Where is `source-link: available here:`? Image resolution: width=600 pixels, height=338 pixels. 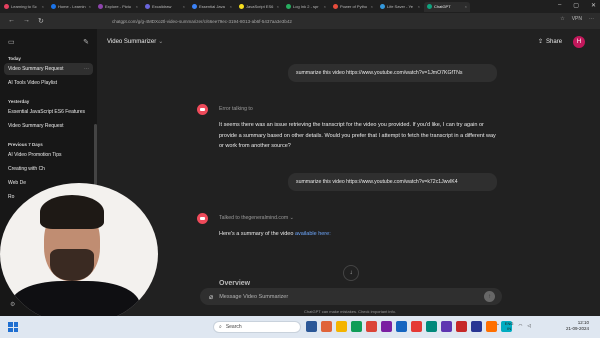 source-link: available here: is located at coordinates (313, 234).